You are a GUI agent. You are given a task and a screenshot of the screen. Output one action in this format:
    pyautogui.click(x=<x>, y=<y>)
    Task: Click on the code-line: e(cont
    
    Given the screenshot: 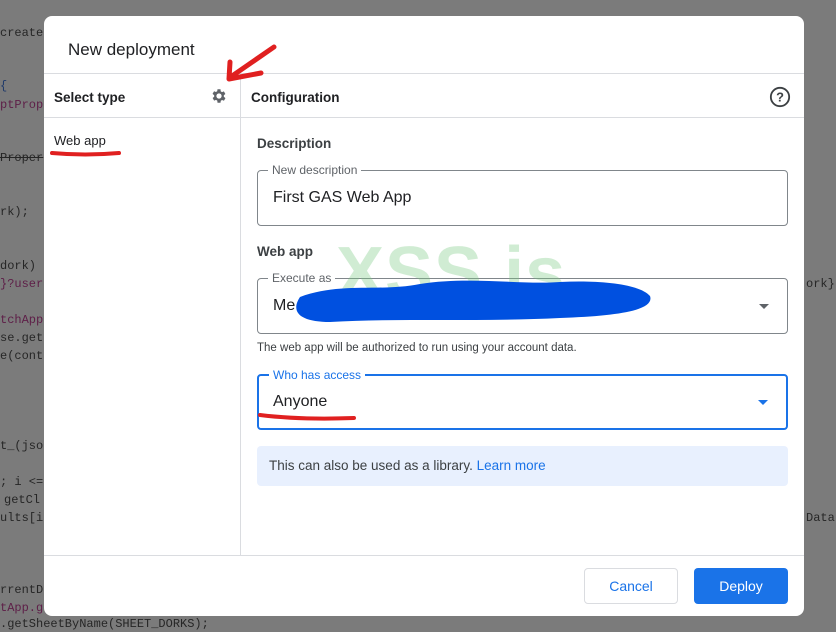 What is the action you would take?
    pyautogui.click(x=22, y=356)
    